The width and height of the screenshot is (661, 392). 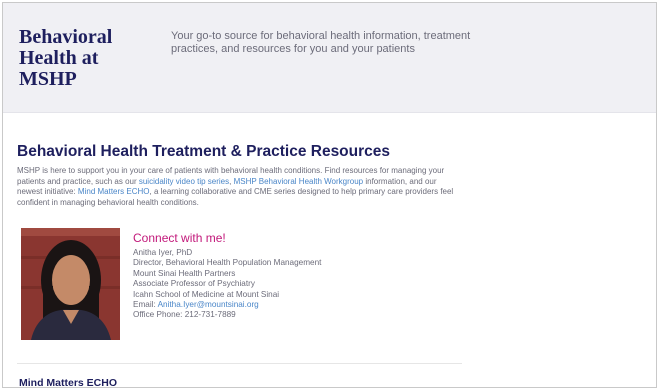 I want to click on site-brand: Behavioral Health at MSHP, so click(x=84, y=58).